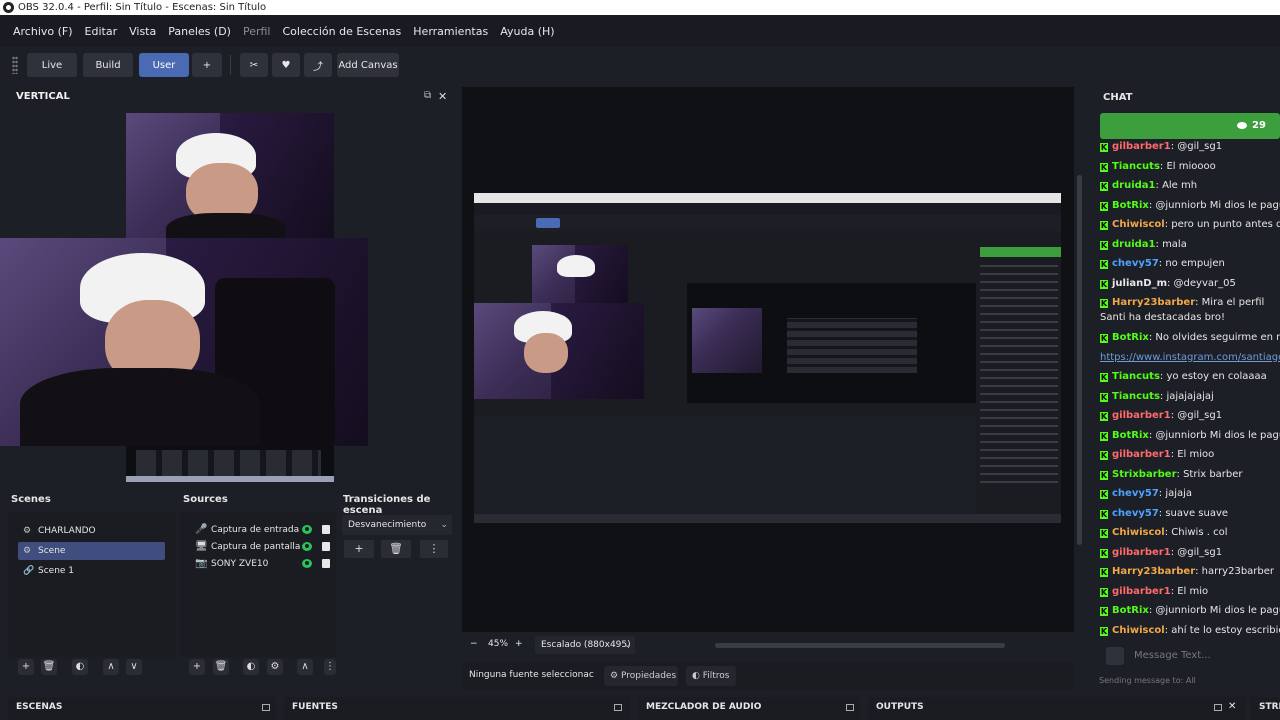  Describe the element at coordinates (267, 530) in the screenshot. I see `source-item-captura-entrada: 🎤 Captura de entrada d` at that location.